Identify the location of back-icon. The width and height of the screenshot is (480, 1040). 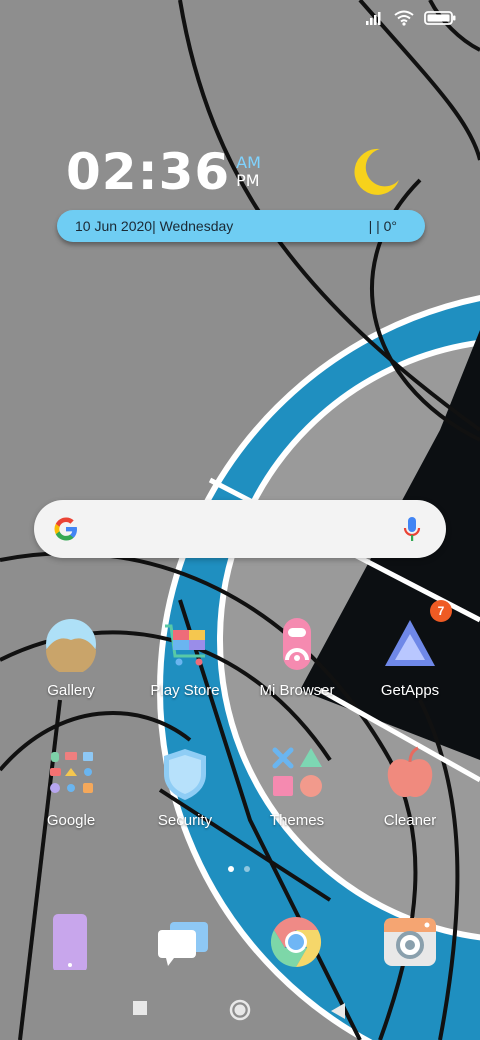
(338, 1011).